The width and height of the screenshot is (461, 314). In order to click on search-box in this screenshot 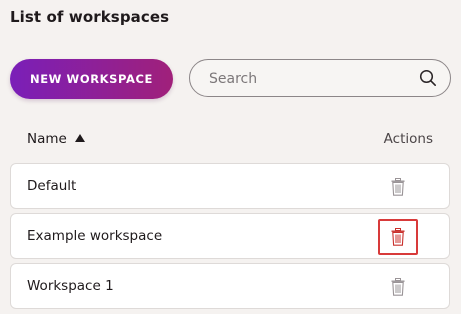, I will do `click(320, 78)`.